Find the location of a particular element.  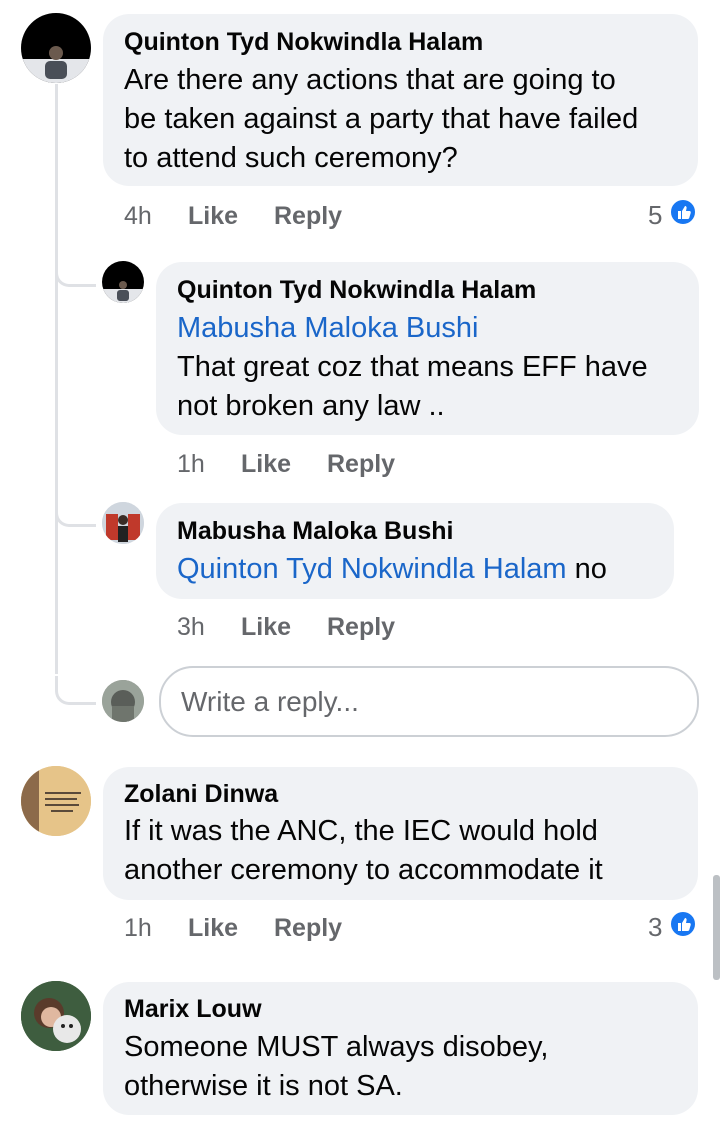

comment-line: Are there any actions that are going to is located at coordinates (370, 80).